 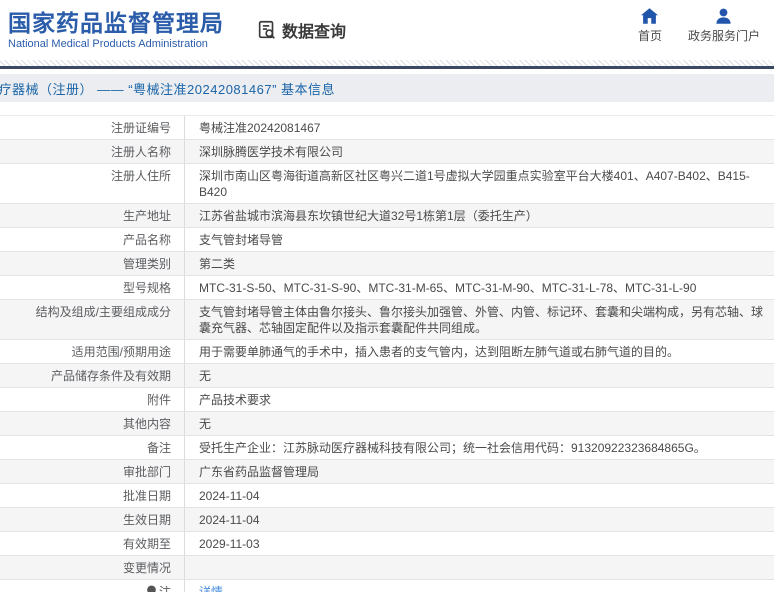 I want to click on page-title-bar: 医疗器械（注册） —— “粤械注准20242081467” 基本信息, so click(x=387, y=88).